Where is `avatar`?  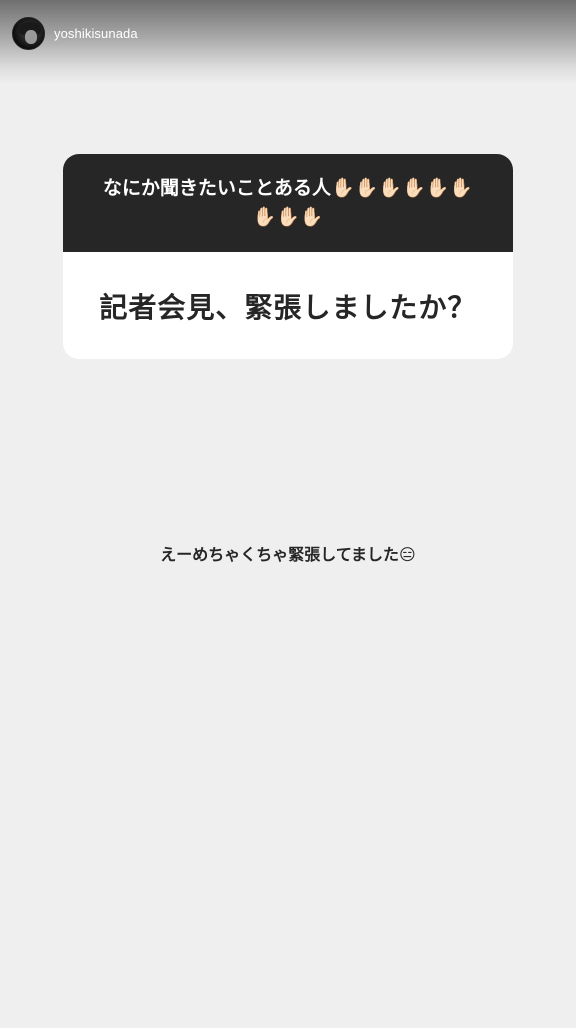
avatar is located at coordinates (28, 33).